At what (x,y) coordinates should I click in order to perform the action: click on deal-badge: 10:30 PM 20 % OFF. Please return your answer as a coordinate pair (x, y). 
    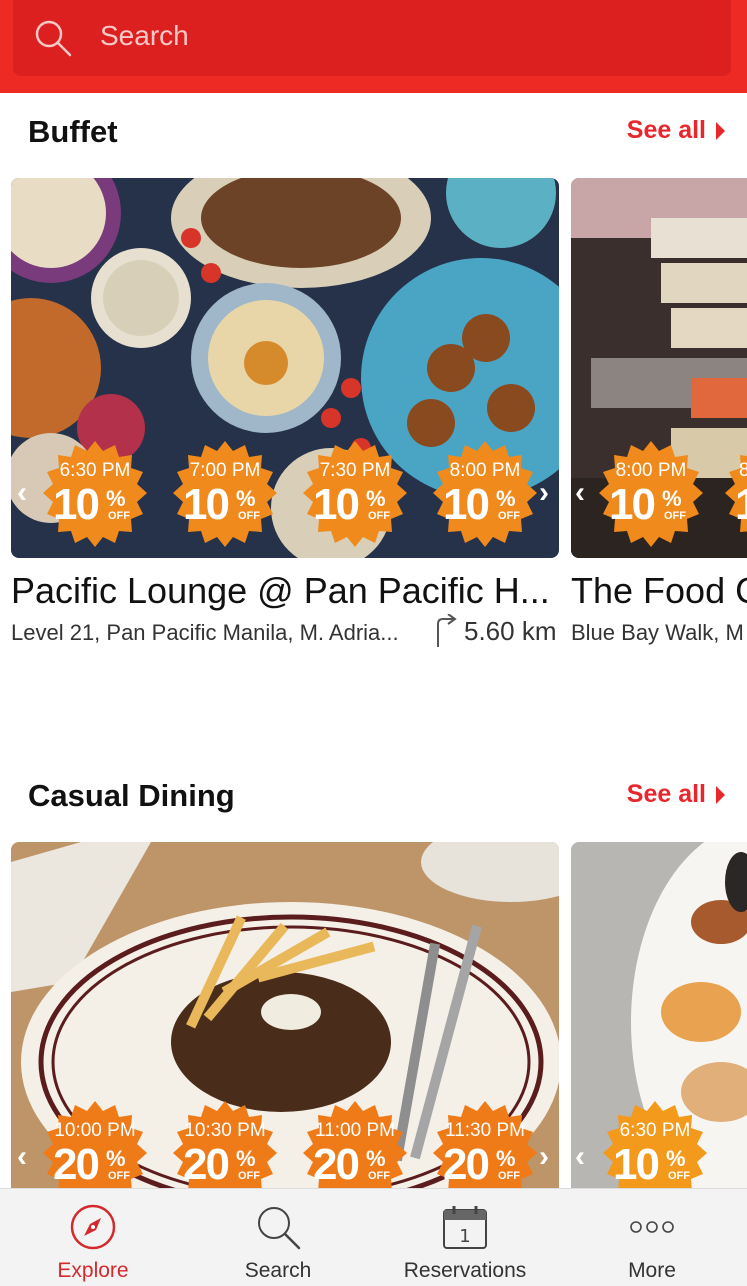
    Looking at the image, I should click on (225, 1142).